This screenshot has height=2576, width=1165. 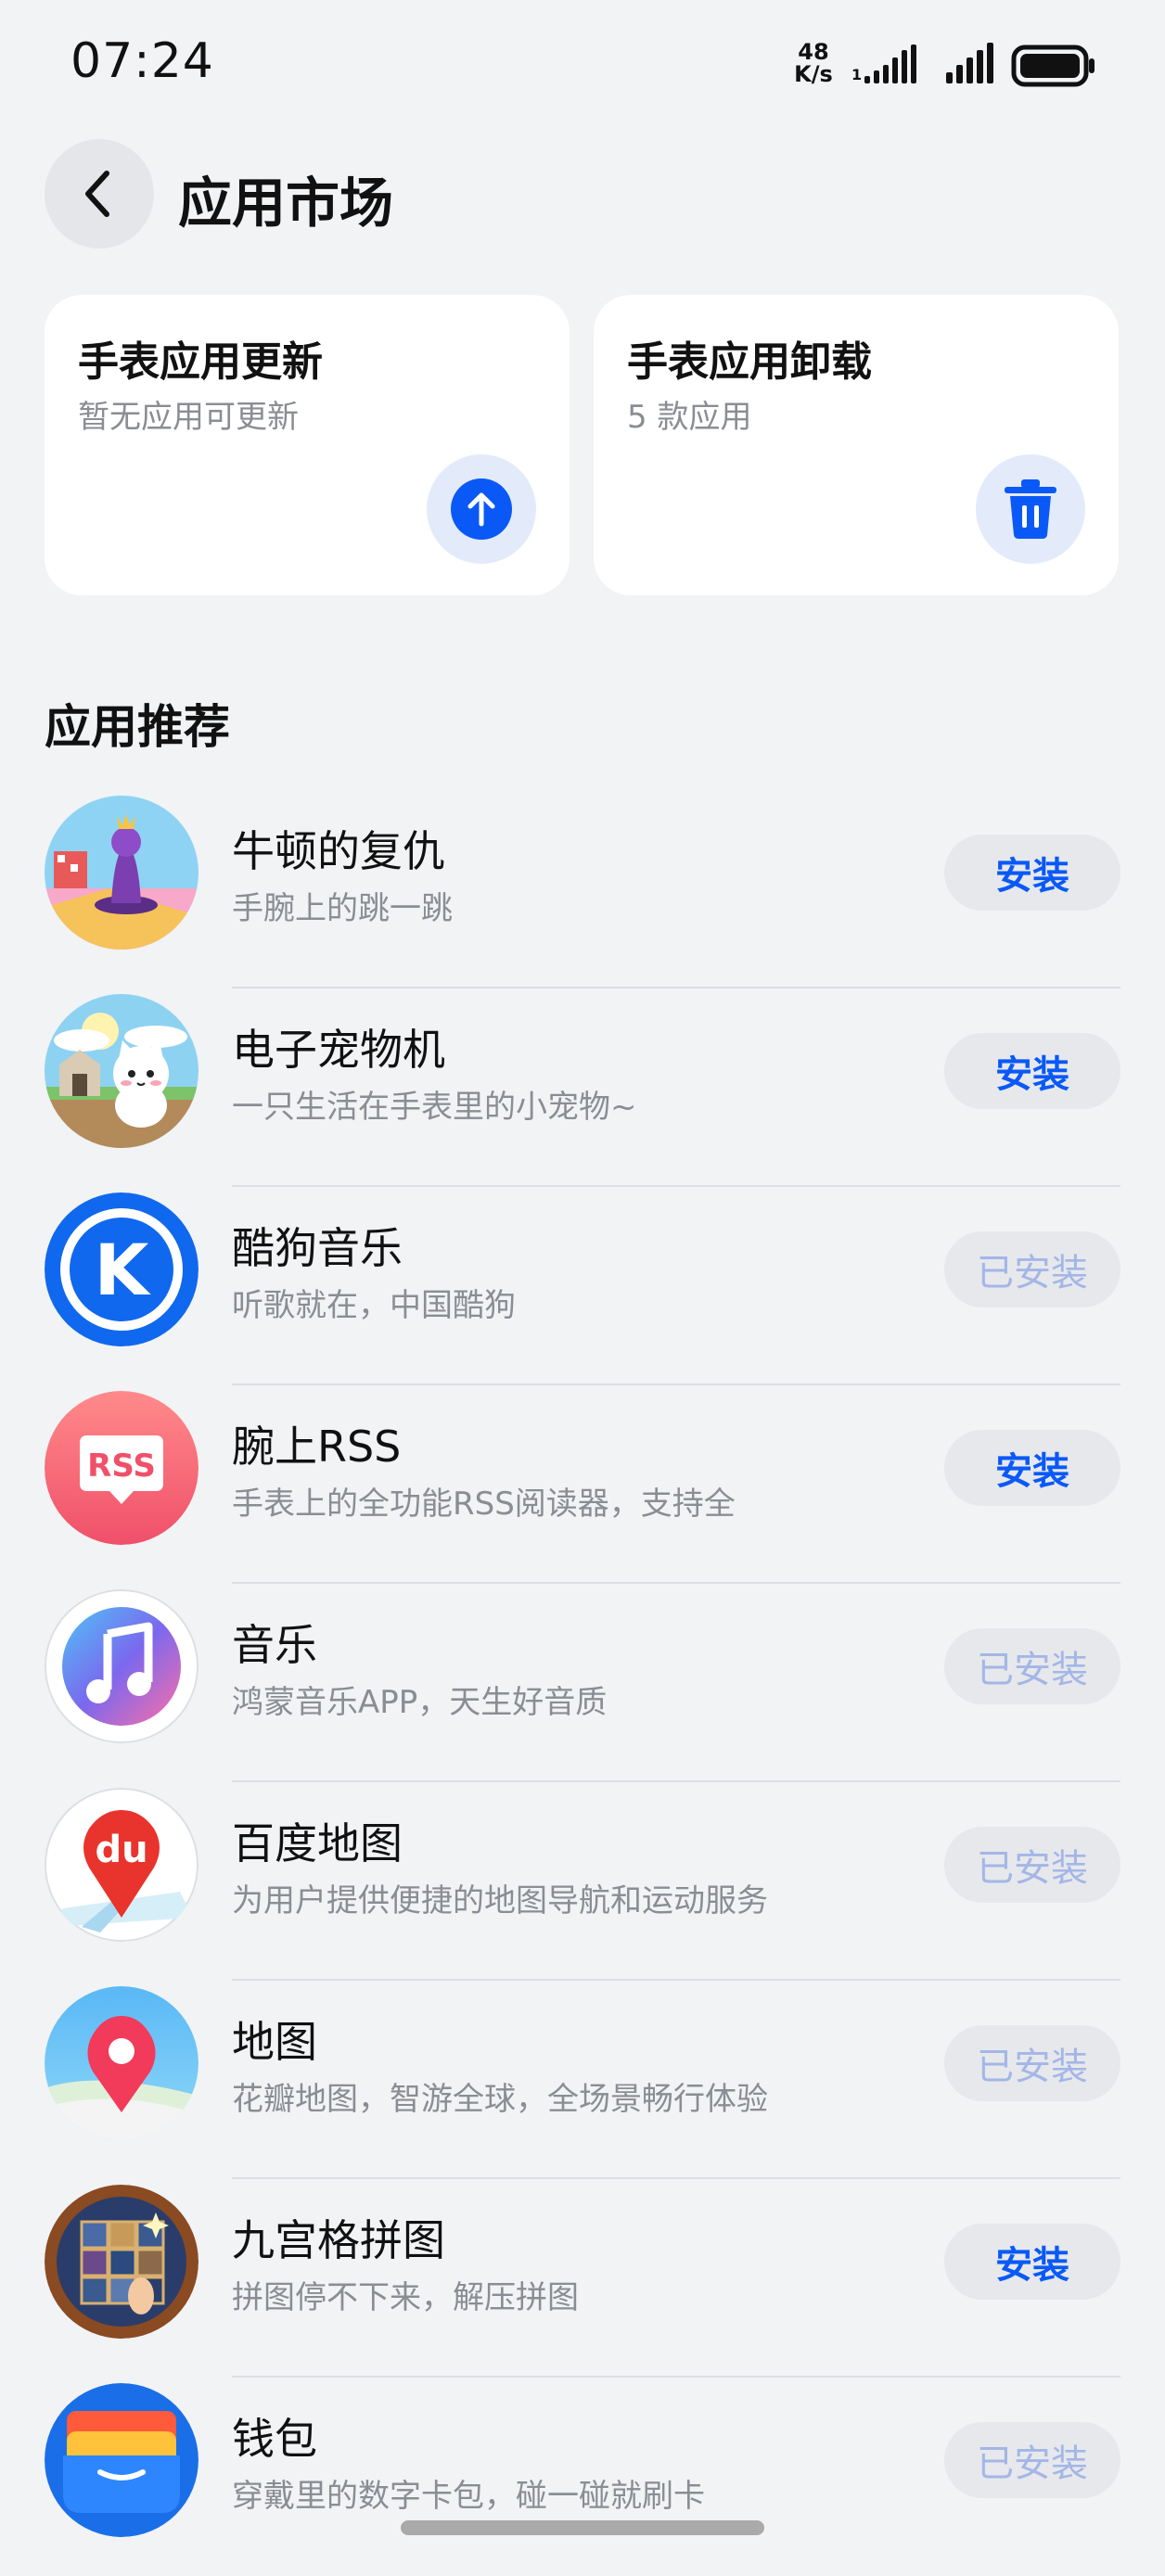 What do you see at coordinates (469, 2497) in the screenshot?
I see `app-description: 穿戴里的数字卡包，碰一碰就刷卡` at bounding box center [469, 2497].